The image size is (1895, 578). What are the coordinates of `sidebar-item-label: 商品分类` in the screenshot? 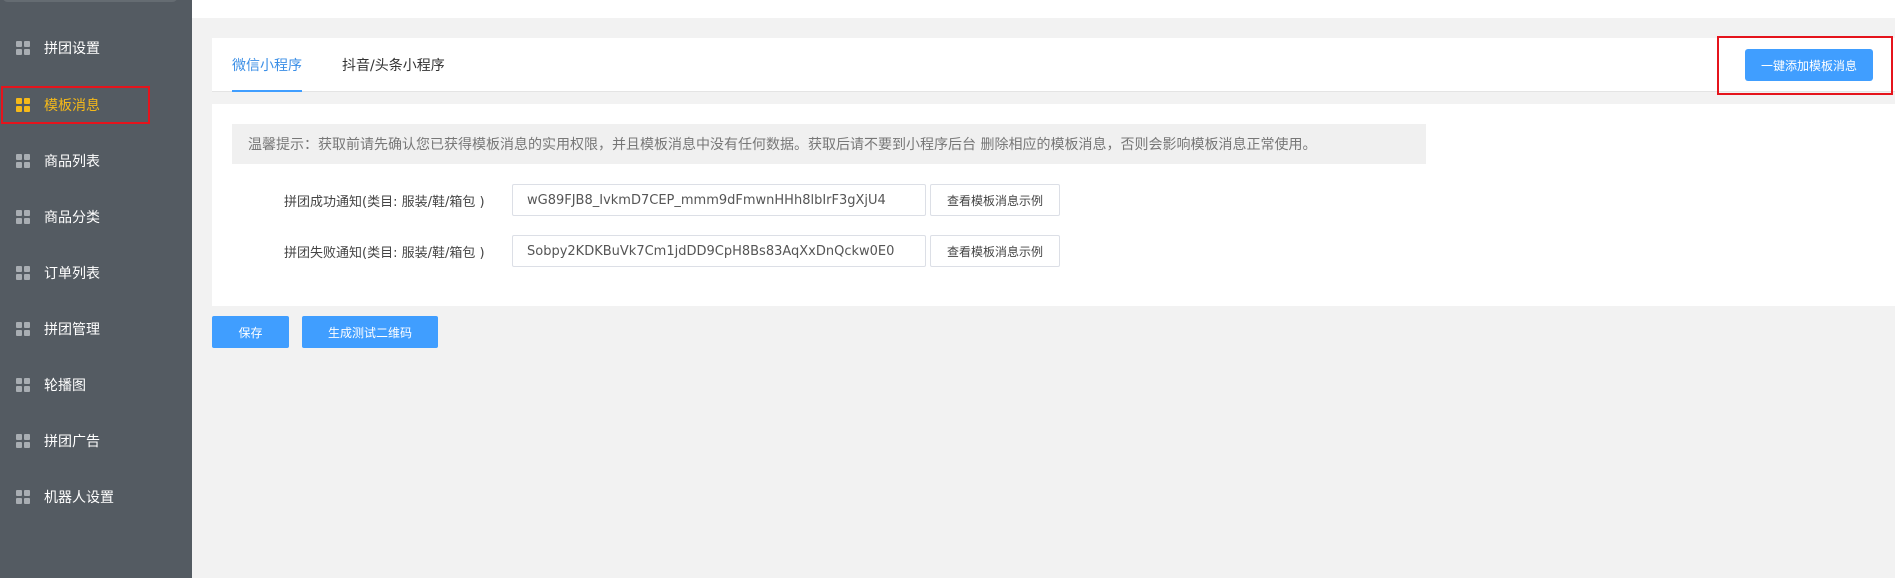 It's located at (72, 218).